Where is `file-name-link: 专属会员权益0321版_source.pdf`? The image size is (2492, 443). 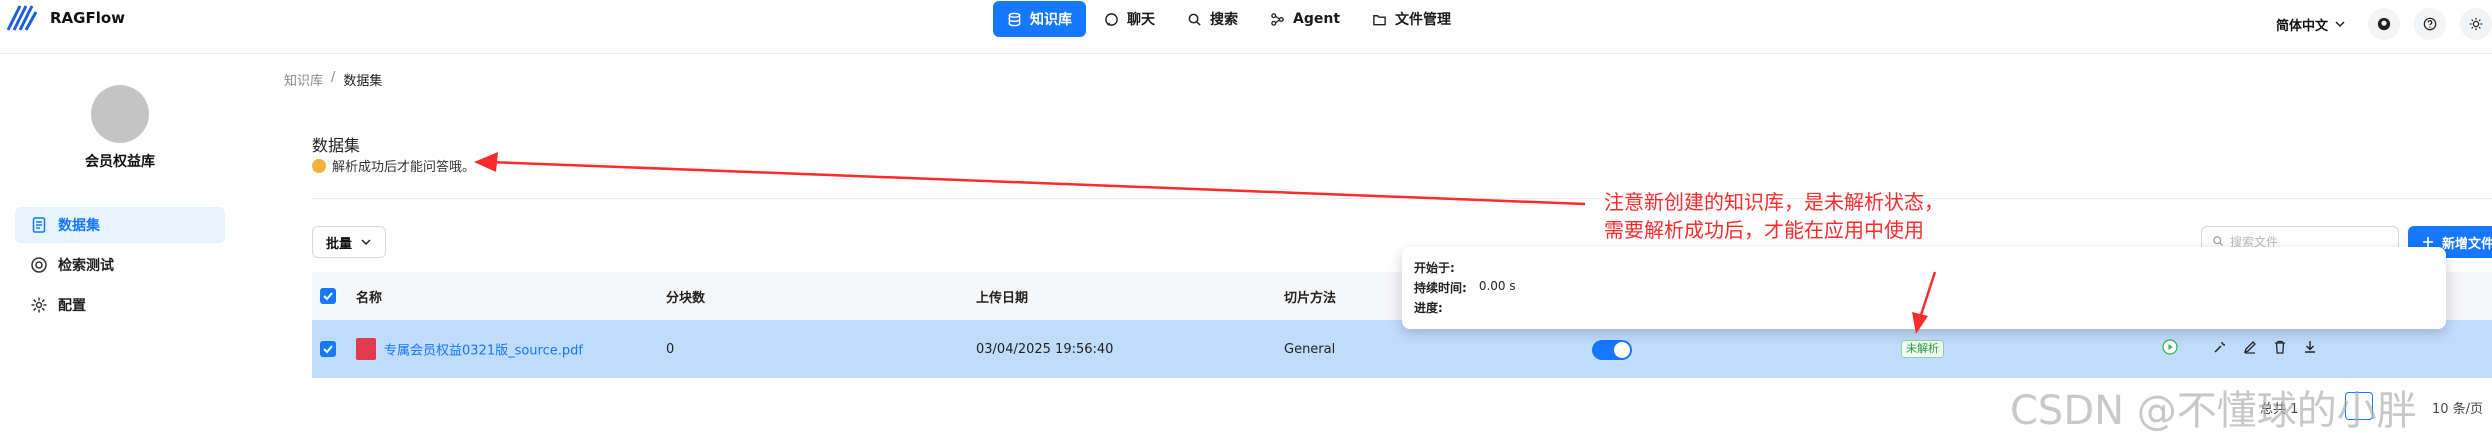 file-name-link: 专属会员权益0321版_source.pdf is located at coordinates (483, 351).